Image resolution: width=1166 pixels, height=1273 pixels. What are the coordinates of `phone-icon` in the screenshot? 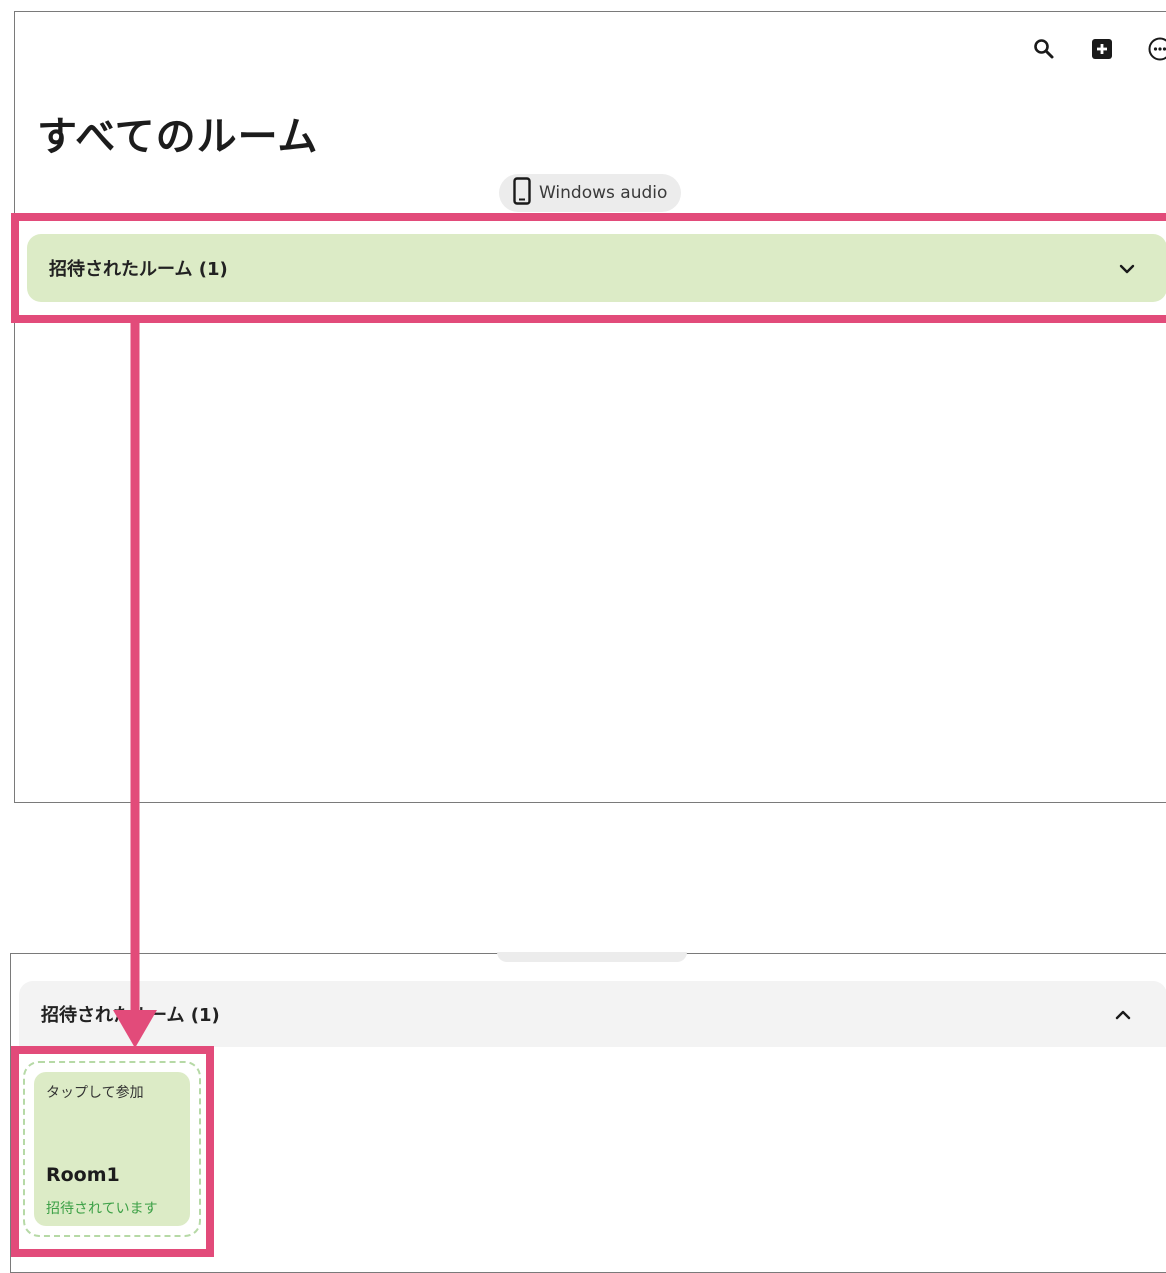 It's located at (522, 193).